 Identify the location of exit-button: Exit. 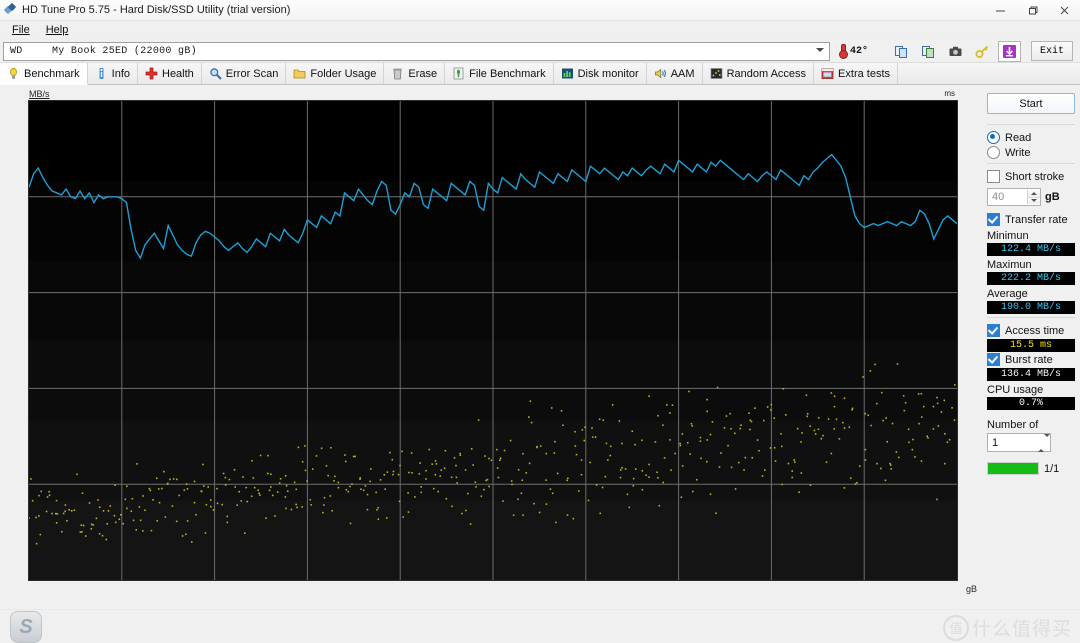
(1052, 51).